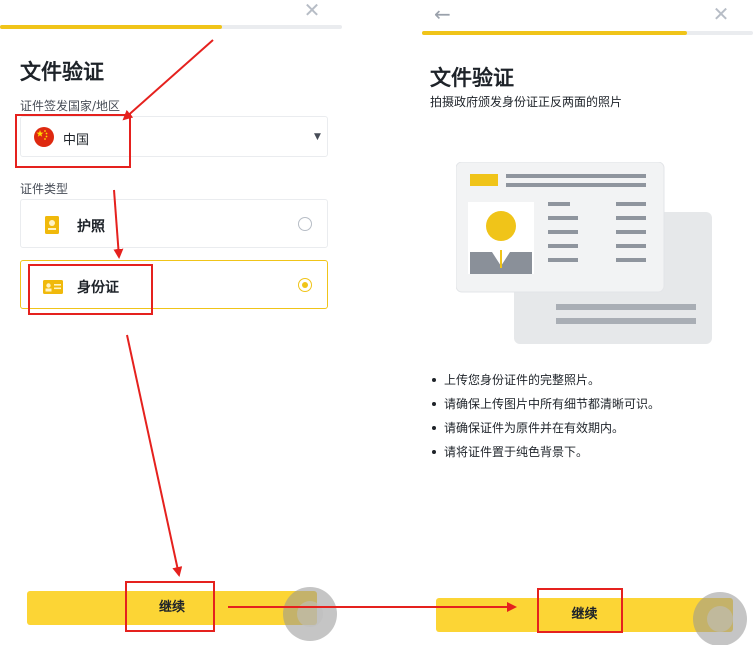 Image resolution: width=753 pixels, height=645 pixels. I want to click on country-value: 中国, so click(76, 140).